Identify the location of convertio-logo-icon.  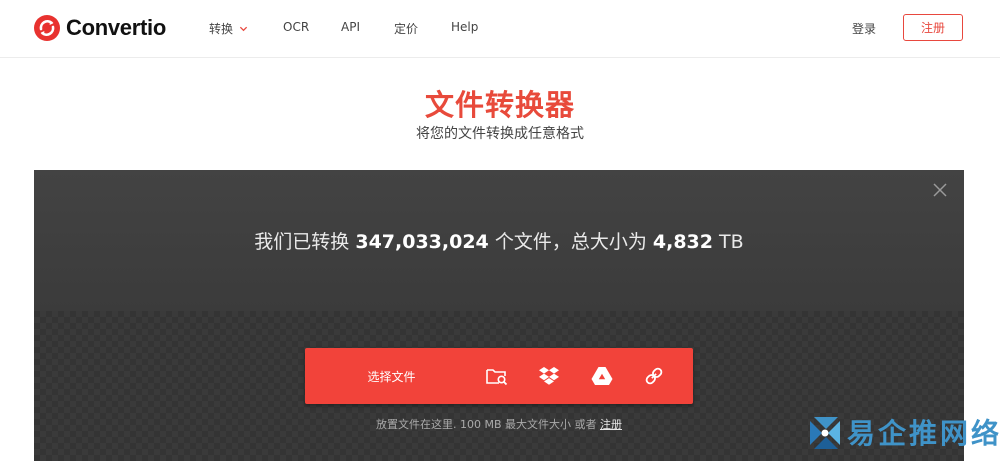
(47, 28).